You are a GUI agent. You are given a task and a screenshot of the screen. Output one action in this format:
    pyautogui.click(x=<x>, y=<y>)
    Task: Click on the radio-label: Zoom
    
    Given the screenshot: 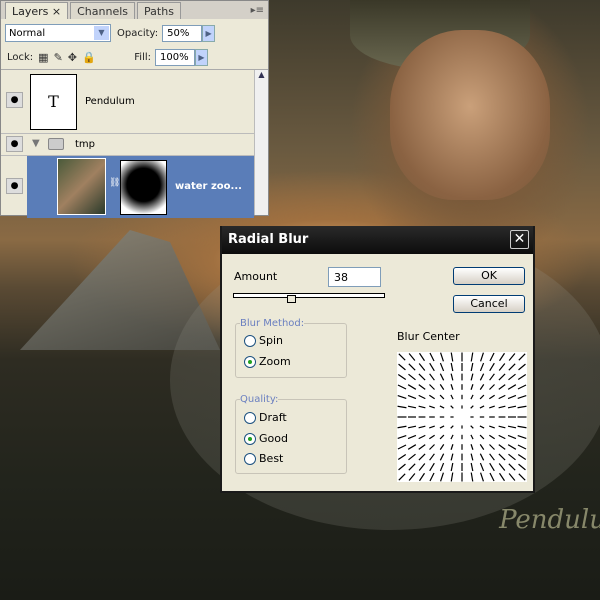 What is the action you would take?
    pyautogui.click(x=275, y=361)
    